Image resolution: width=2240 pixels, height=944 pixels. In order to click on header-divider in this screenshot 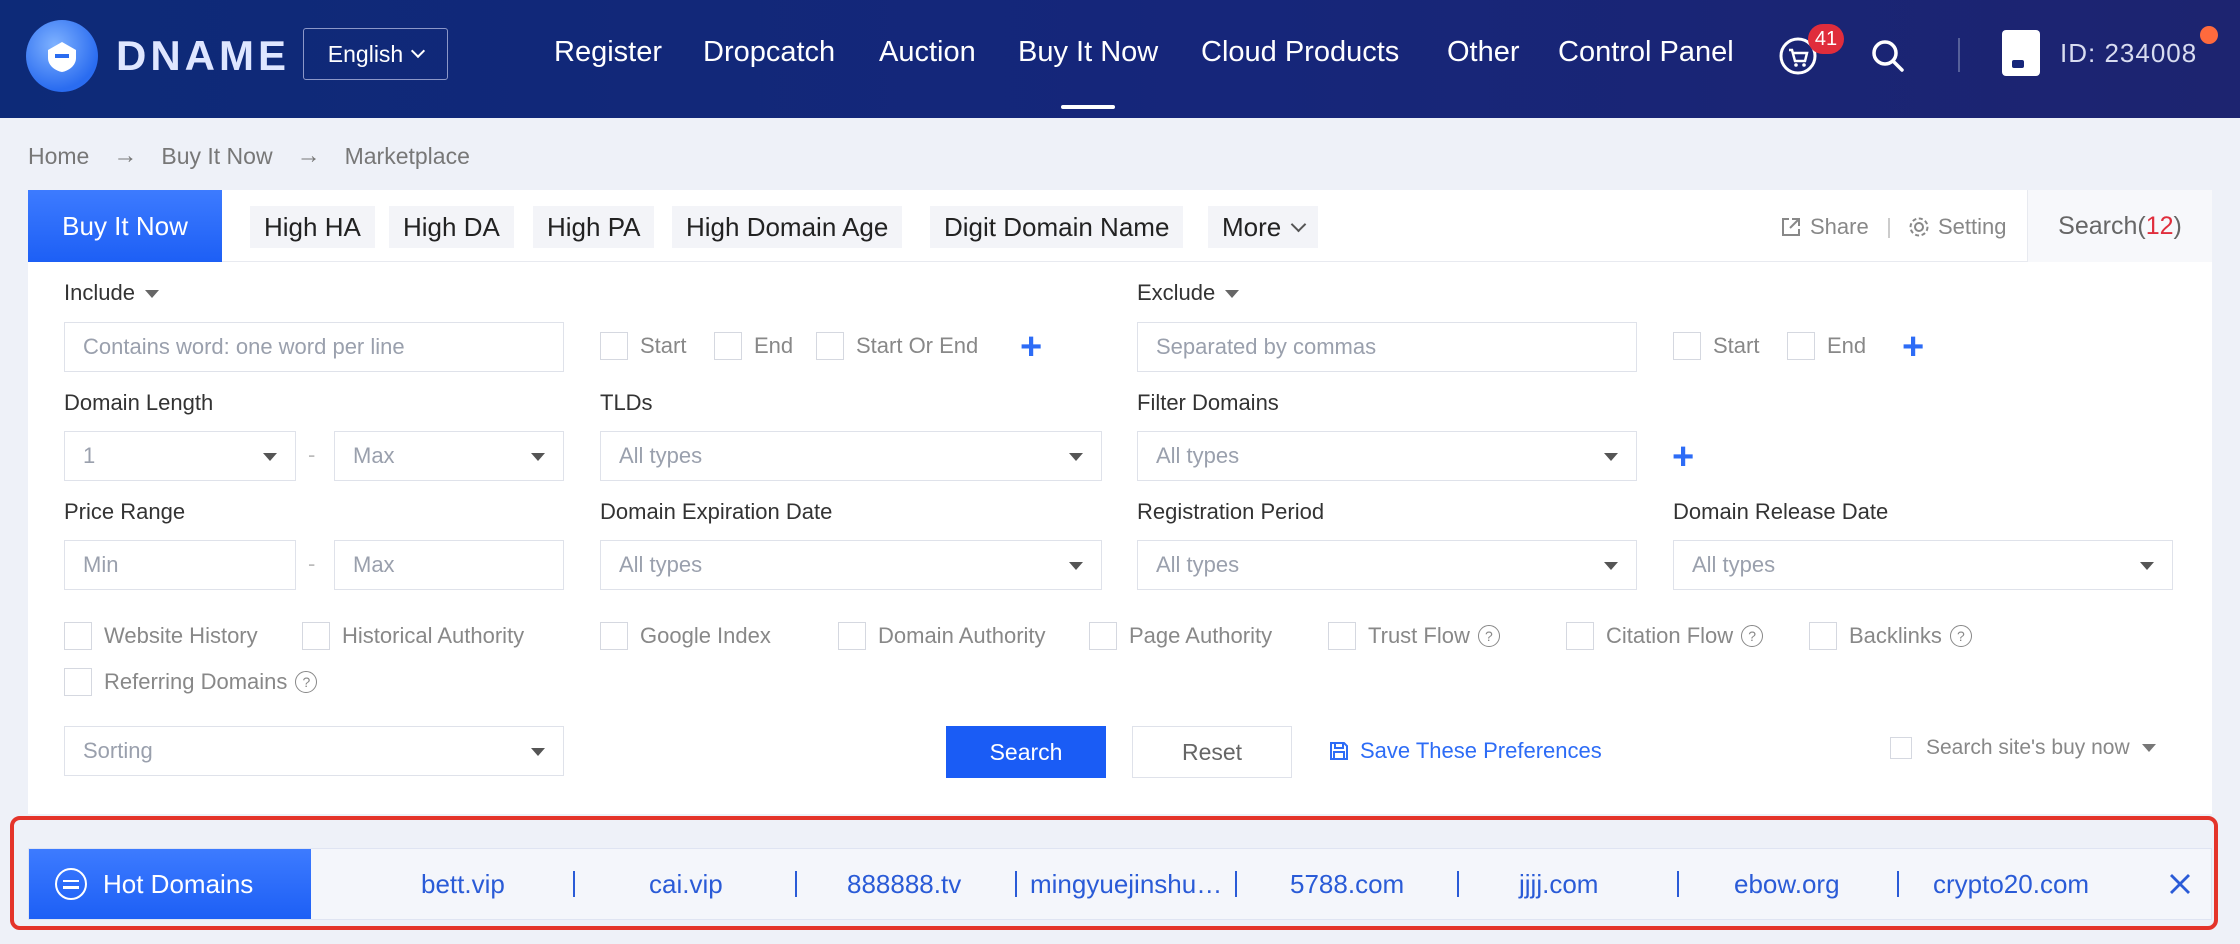, I will do `click(1959, 55)`.